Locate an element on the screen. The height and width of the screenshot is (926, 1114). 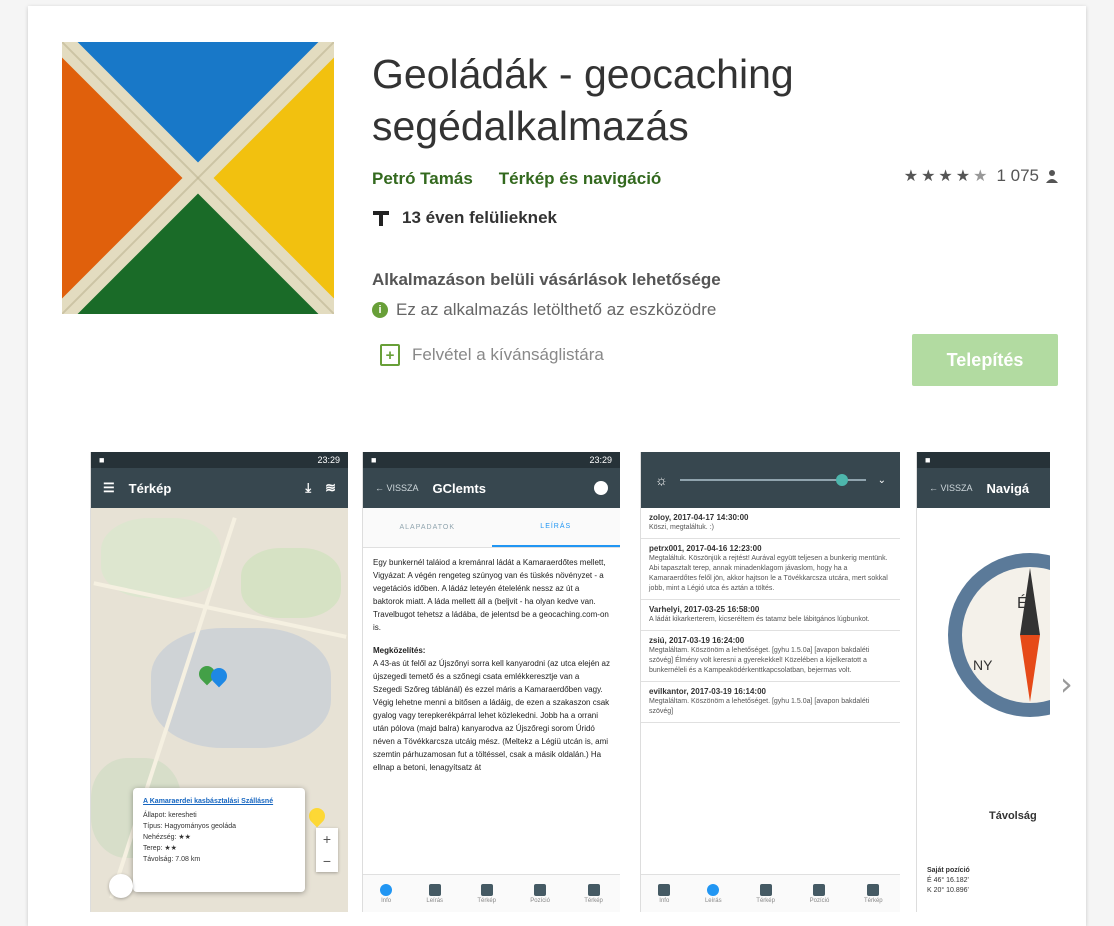
popup-line: Távolság: 7.08 km is located at coordinates (172, 859).